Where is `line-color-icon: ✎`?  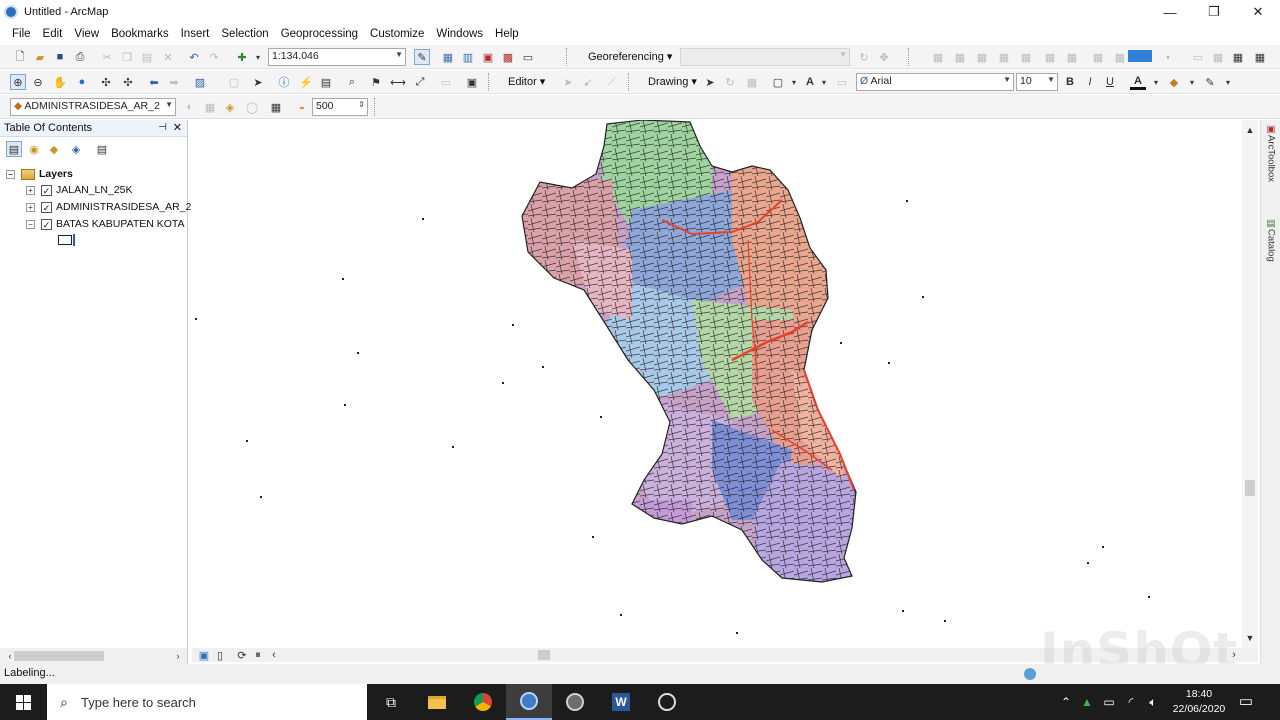 line-color-icon: ✎ is located at coordinates (1210, 82).